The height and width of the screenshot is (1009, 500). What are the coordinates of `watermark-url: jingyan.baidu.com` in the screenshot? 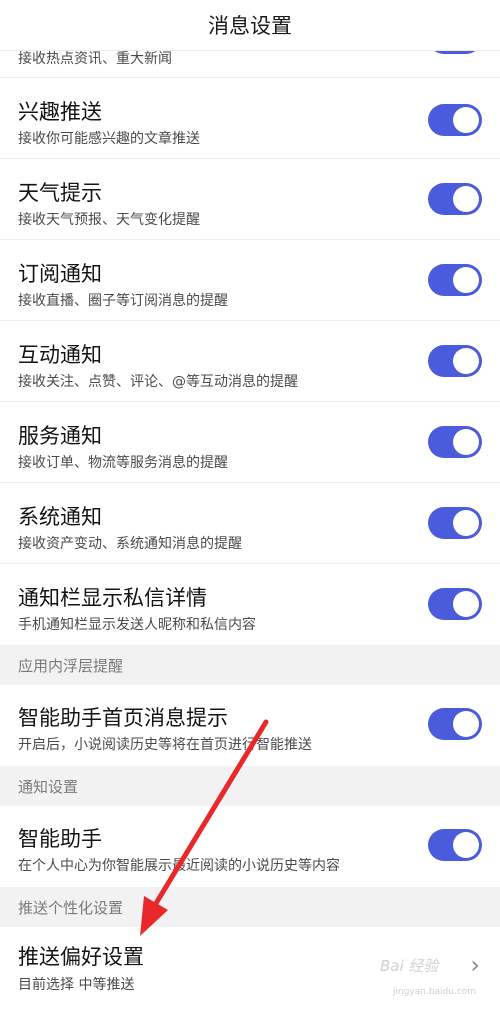 It's located at (435, 992).